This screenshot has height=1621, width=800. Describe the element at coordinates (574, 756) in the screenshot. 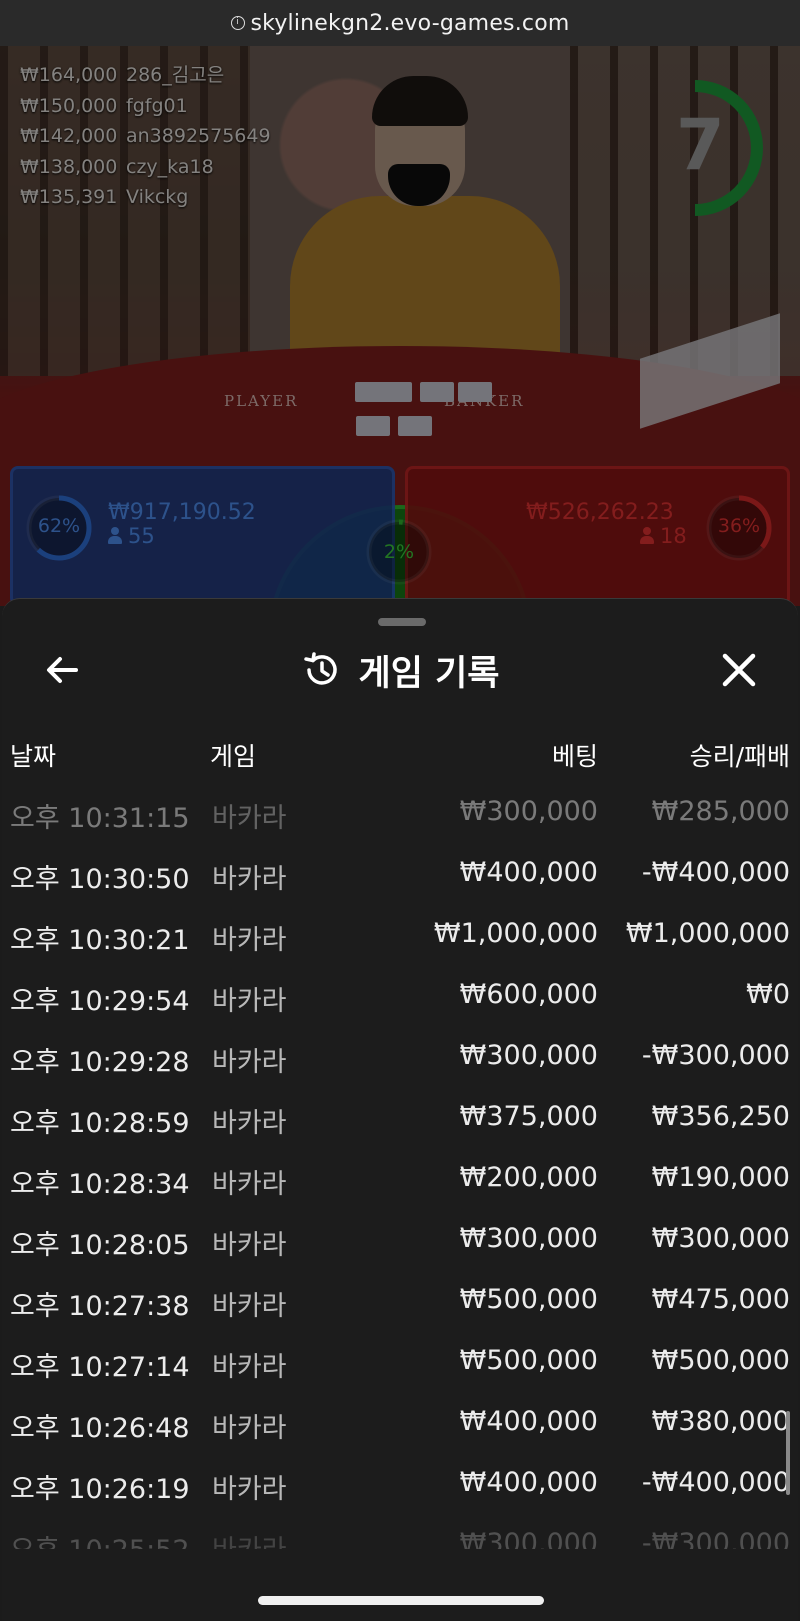

I see `column-bet: 베팅` at that location.